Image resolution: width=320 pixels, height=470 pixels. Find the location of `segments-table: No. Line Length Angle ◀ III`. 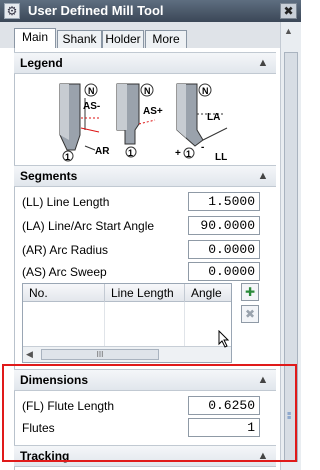

segments-table: No. Line Length Angle ◀ III is located at coordinates (127, 323).